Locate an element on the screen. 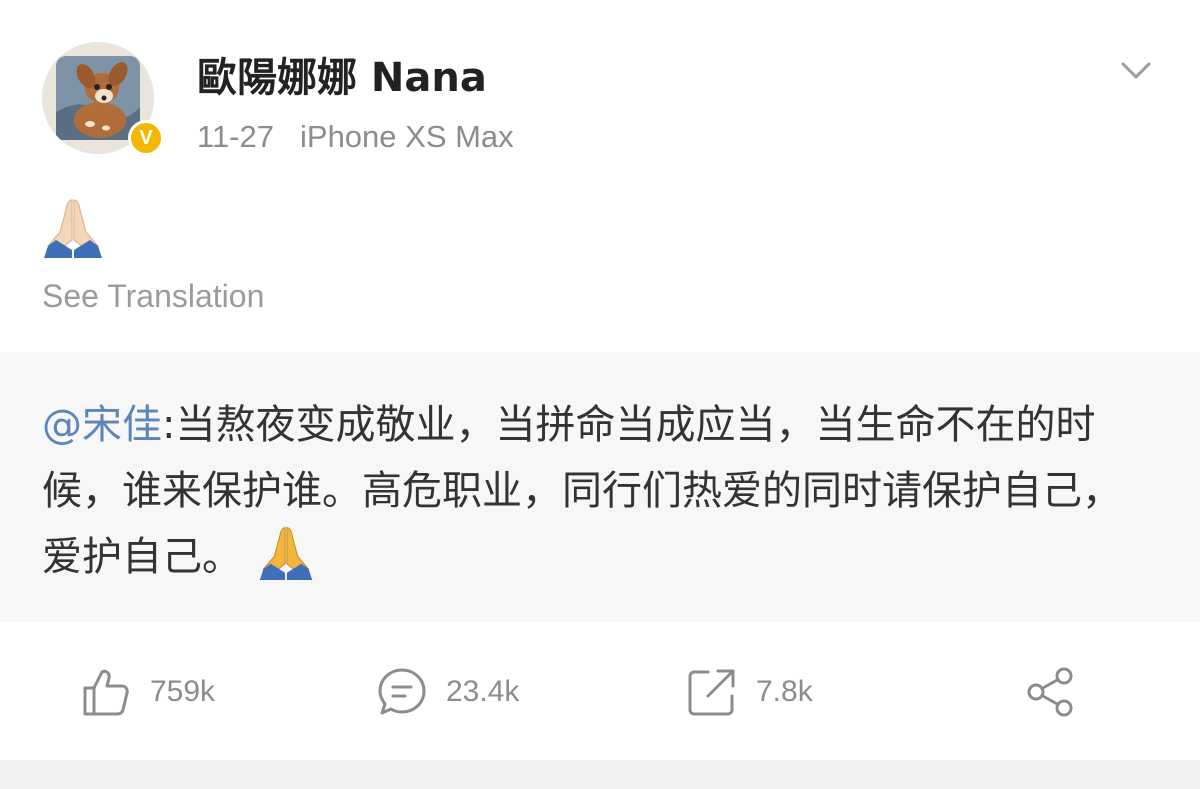  menu-button is located at coordinates (1136, 70).